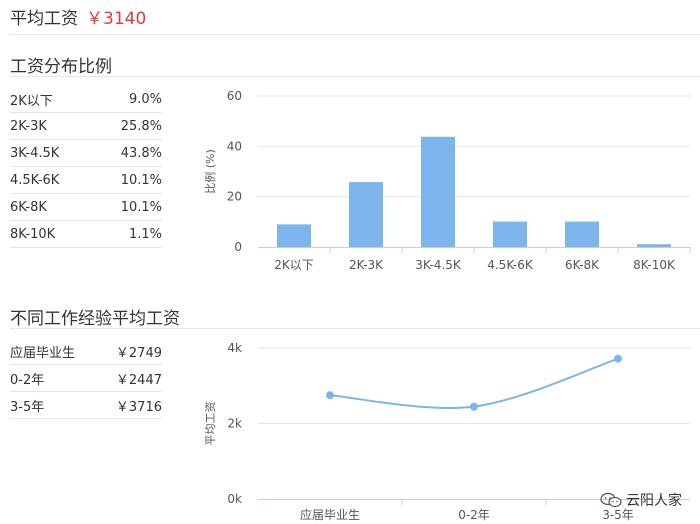 This screenshot has height=524, width=700. I want to click on distribution-row-value: 25.8%, so click(141, 126).